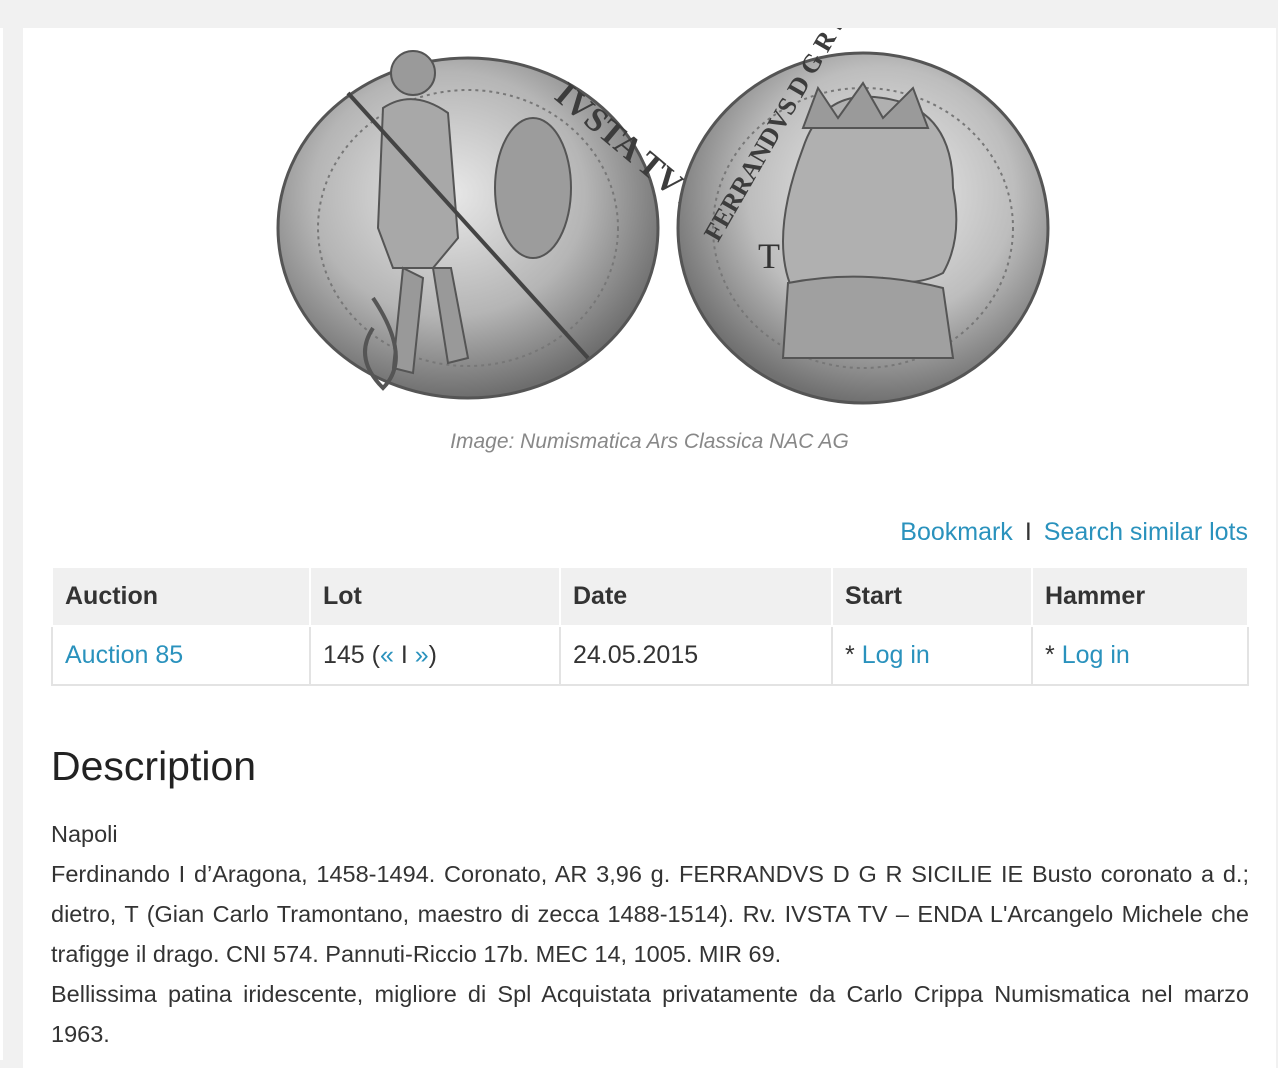 The image size is (1278, 1068). What do you see at coordinates (769, 256) in the screenshot?
I see `reverse-mark: T` at bounding box center [769, 256].